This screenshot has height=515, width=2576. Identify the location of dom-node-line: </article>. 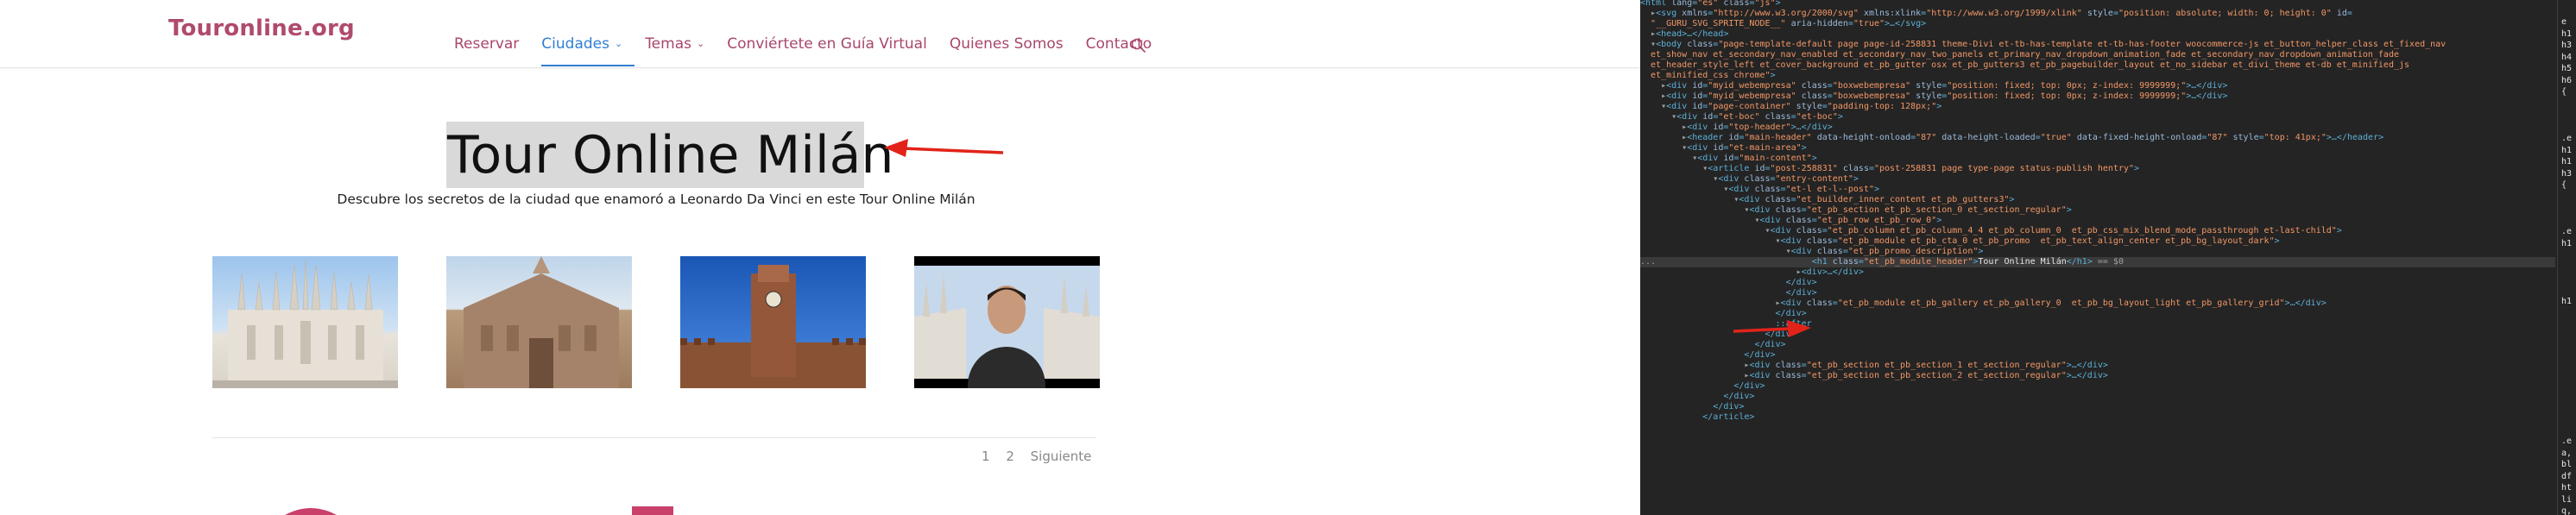
(2097, 418).